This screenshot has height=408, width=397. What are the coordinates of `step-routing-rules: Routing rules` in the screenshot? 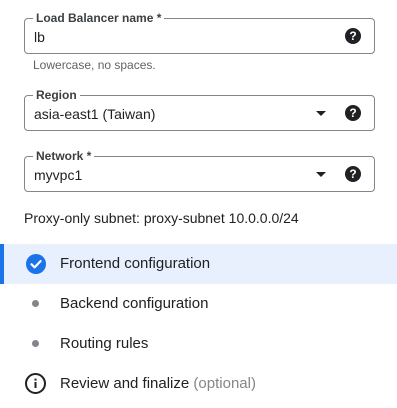 It's located at (198, 344).